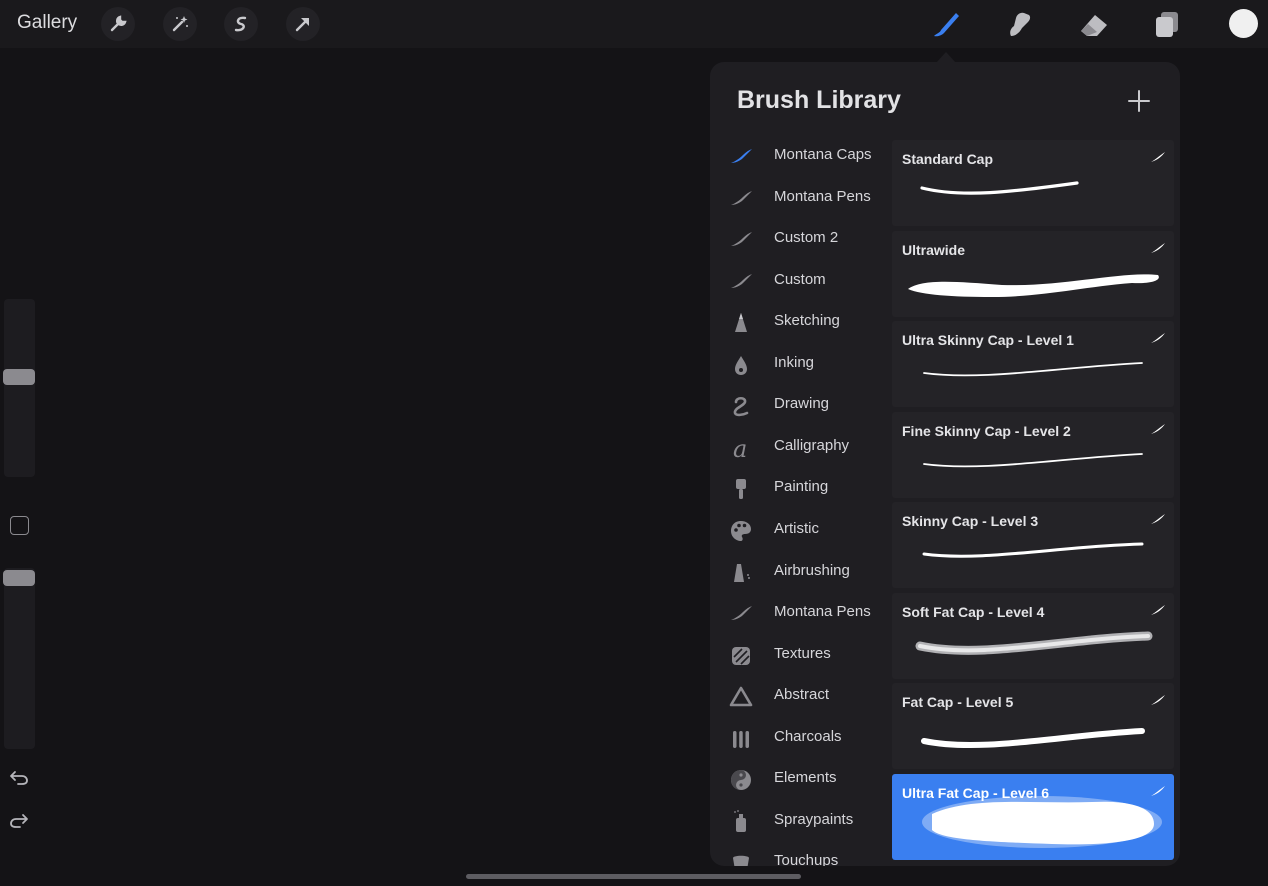 The image size is (1268, 886). I want to click on brush-set-charcoals: Charcoals, so click(800, 738).